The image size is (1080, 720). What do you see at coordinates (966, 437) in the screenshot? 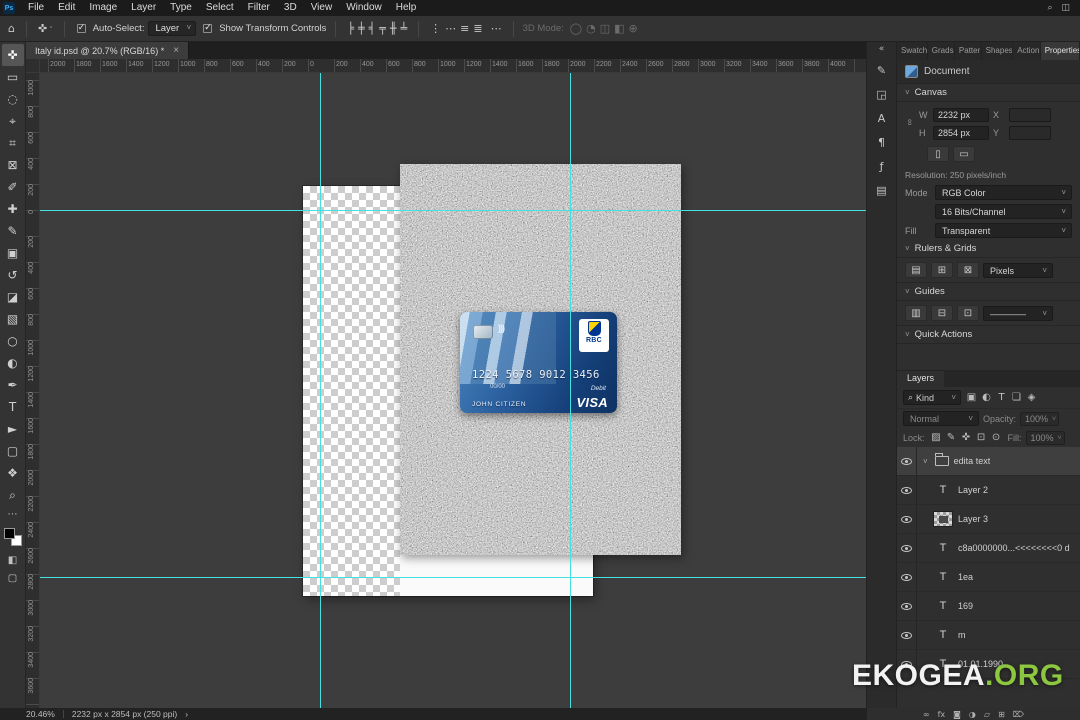
I see `lock-position-icon: ✜` at bounding box center [966, 437].